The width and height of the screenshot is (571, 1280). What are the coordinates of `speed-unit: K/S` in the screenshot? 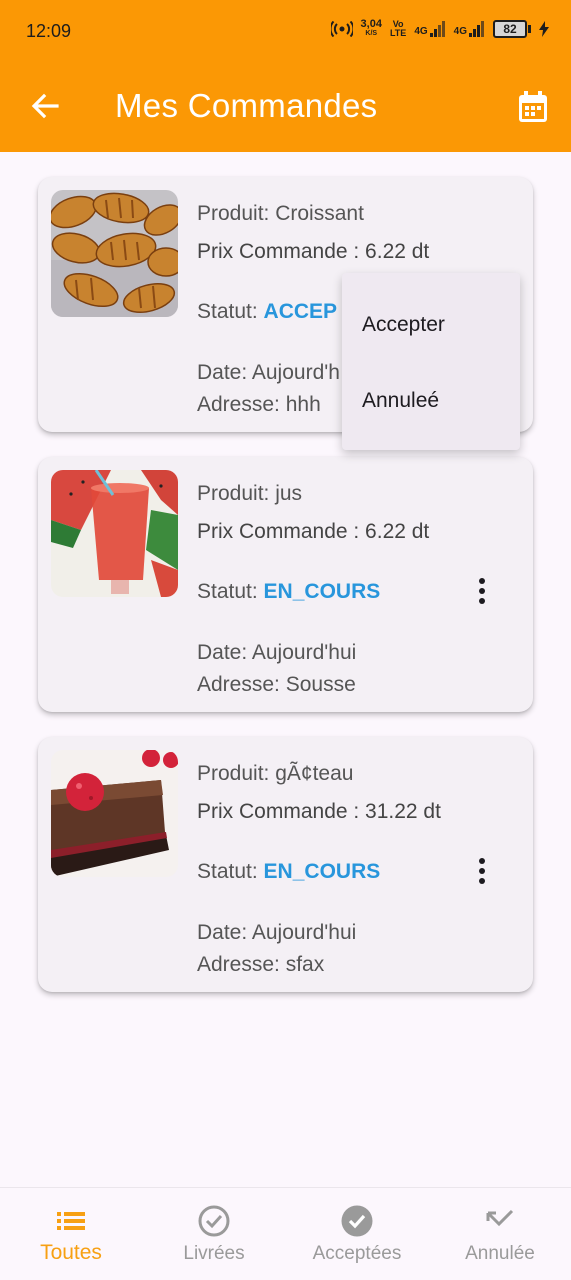 It's located at (371, 33).